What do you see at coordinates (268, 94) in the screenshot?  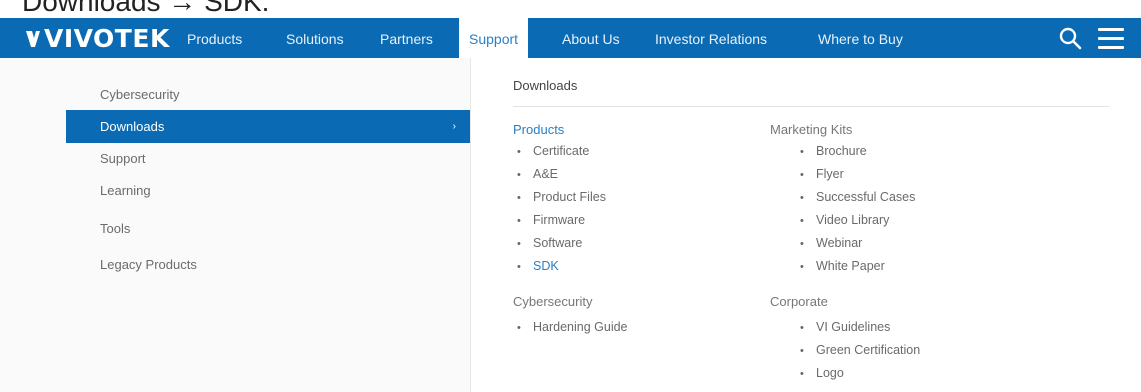 I see `sidebar-item-cybersecurity: Cybersecurity` at bounding box center [268, 94].